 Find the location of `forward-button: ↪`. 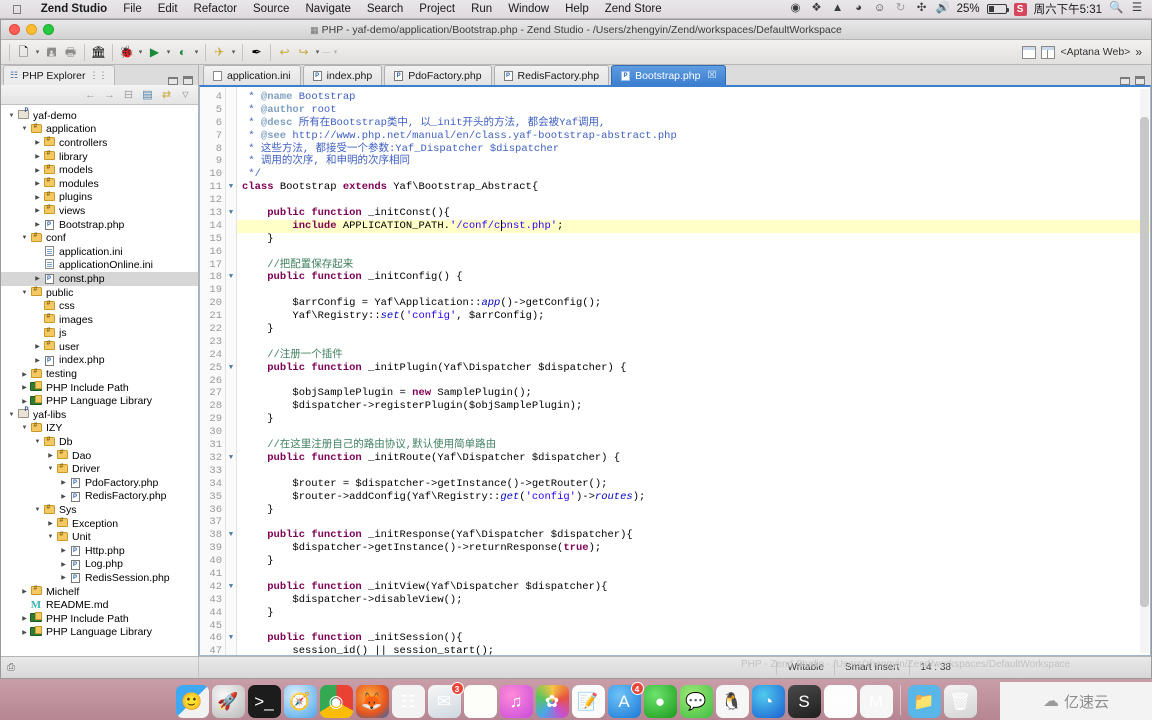

forward-button: ↪ is located at coordinates (303, 52).